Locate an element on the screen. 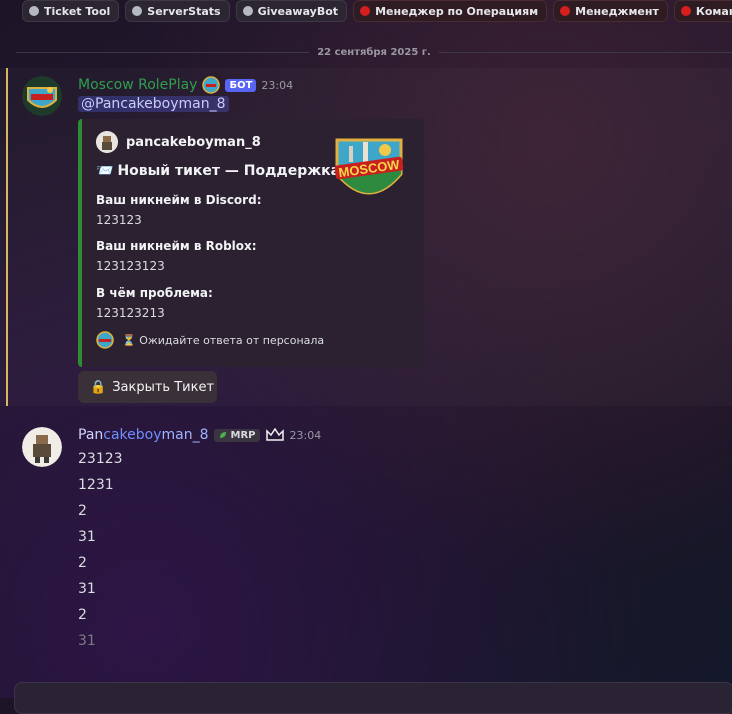  close-ticket-button: 🔒 Закрыть Тикет is located at coordinates (147, 387).